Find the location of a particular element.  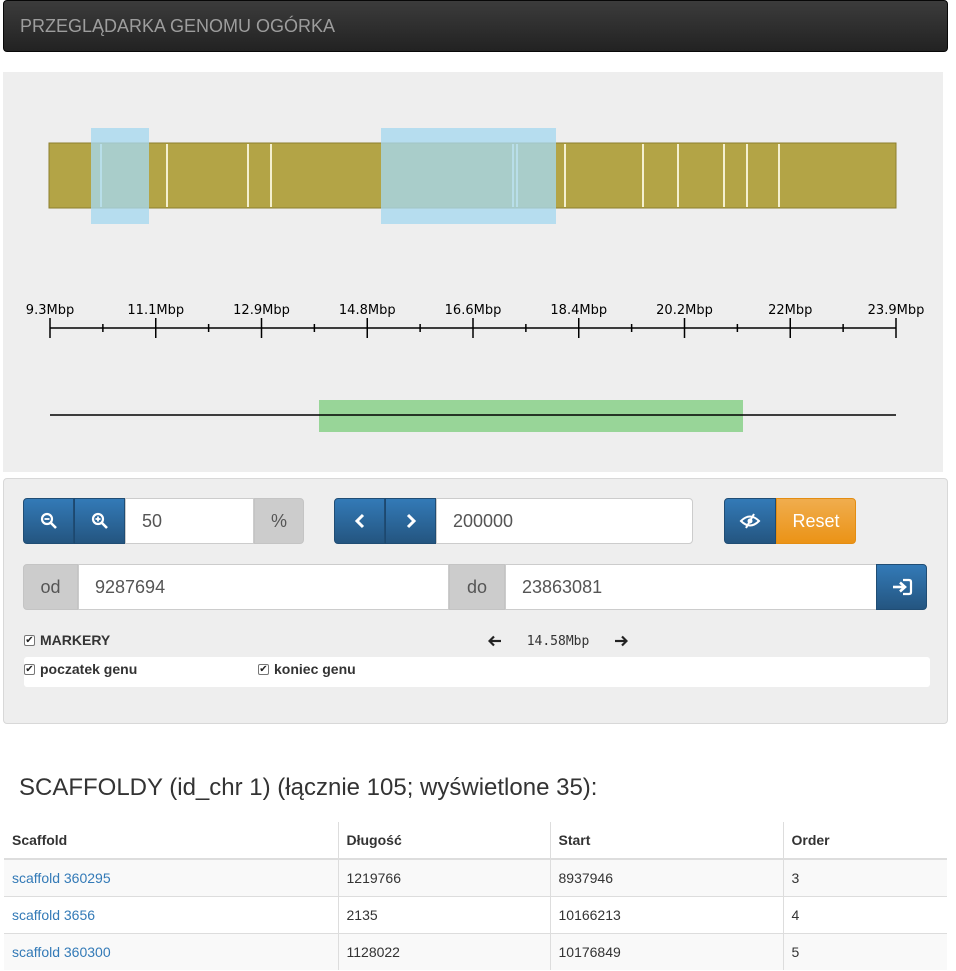

axis-tick-label: 11.1Mbp is located at coordinates (155, 310).